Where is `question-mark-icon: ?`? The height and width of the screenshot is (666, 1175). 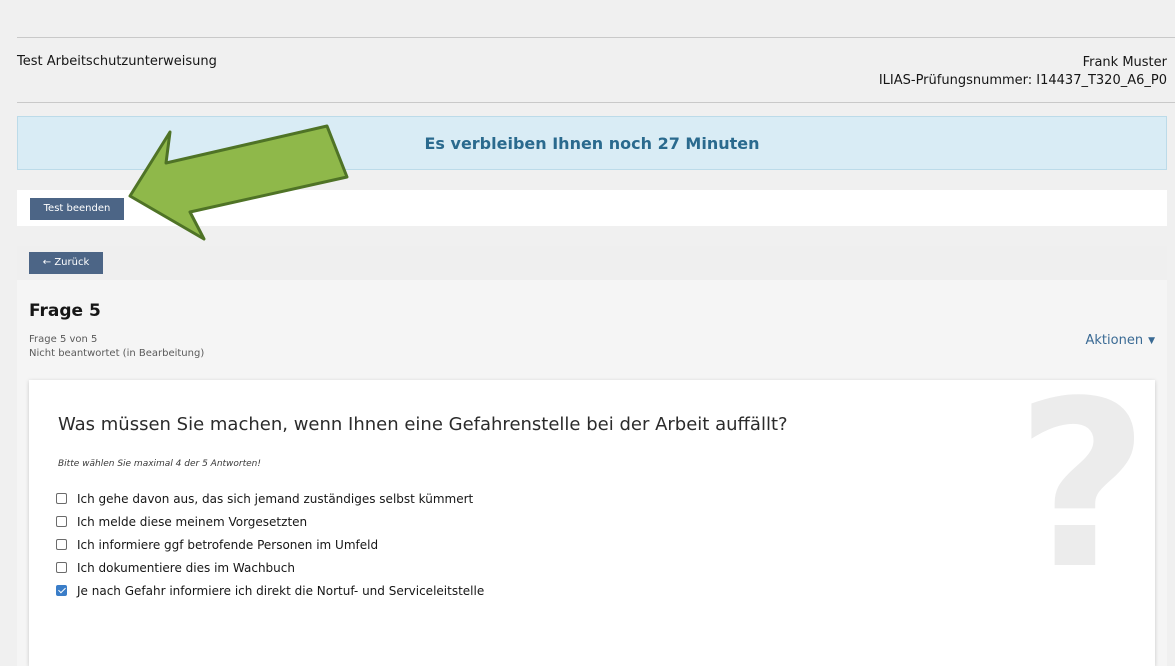
question-mark-icon: ? is located at coordinates (1082, 486).